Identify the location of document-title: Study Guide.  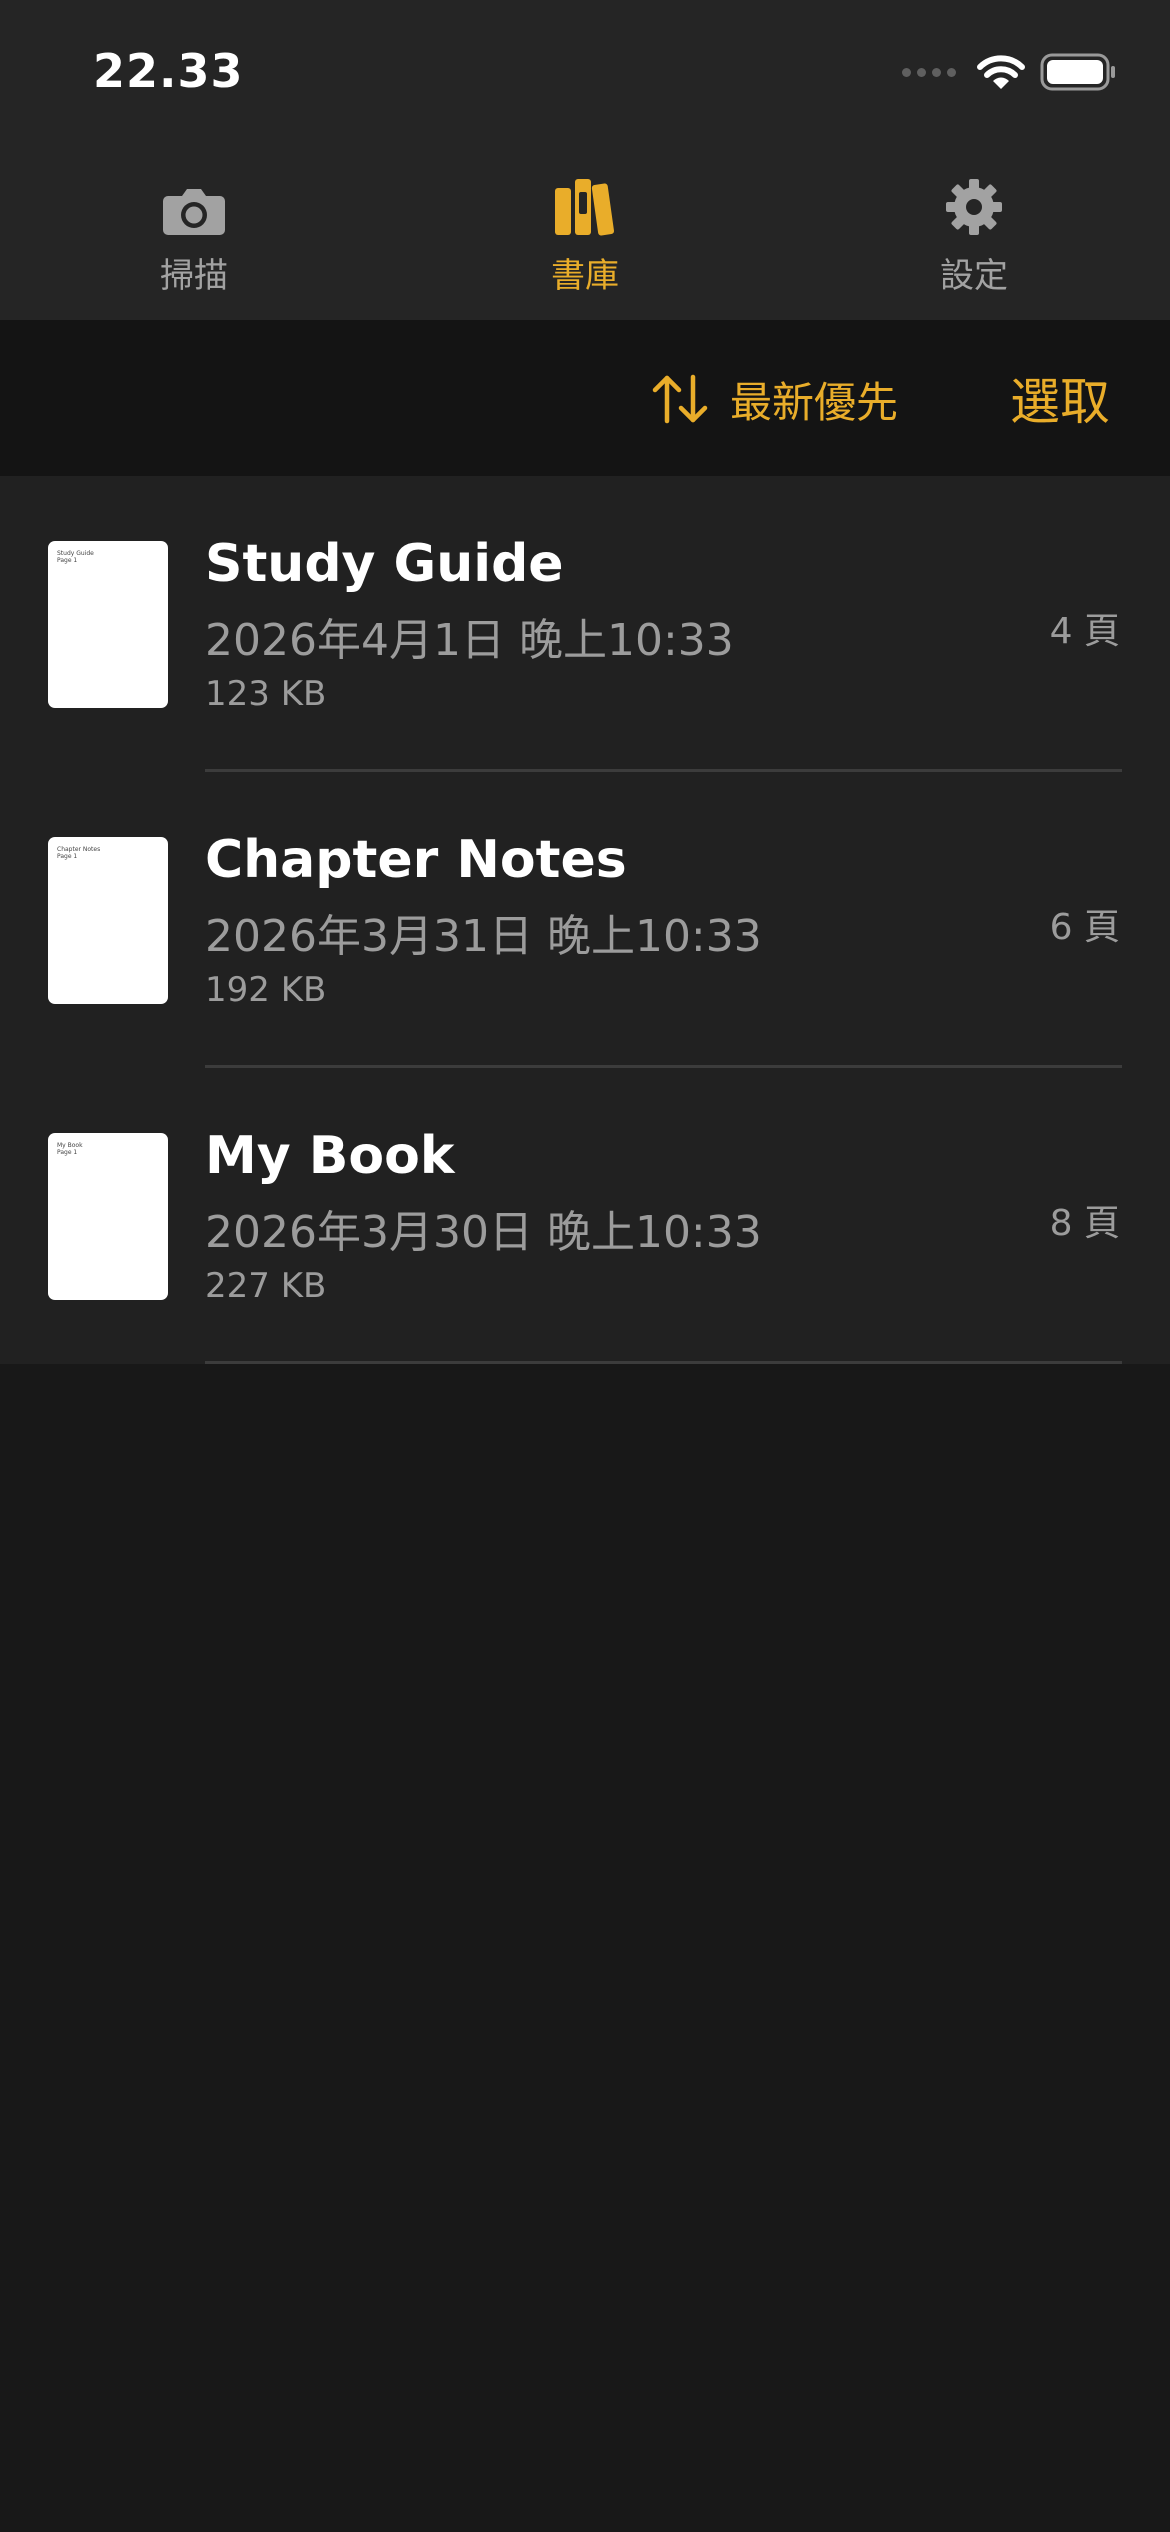
(384, 564).